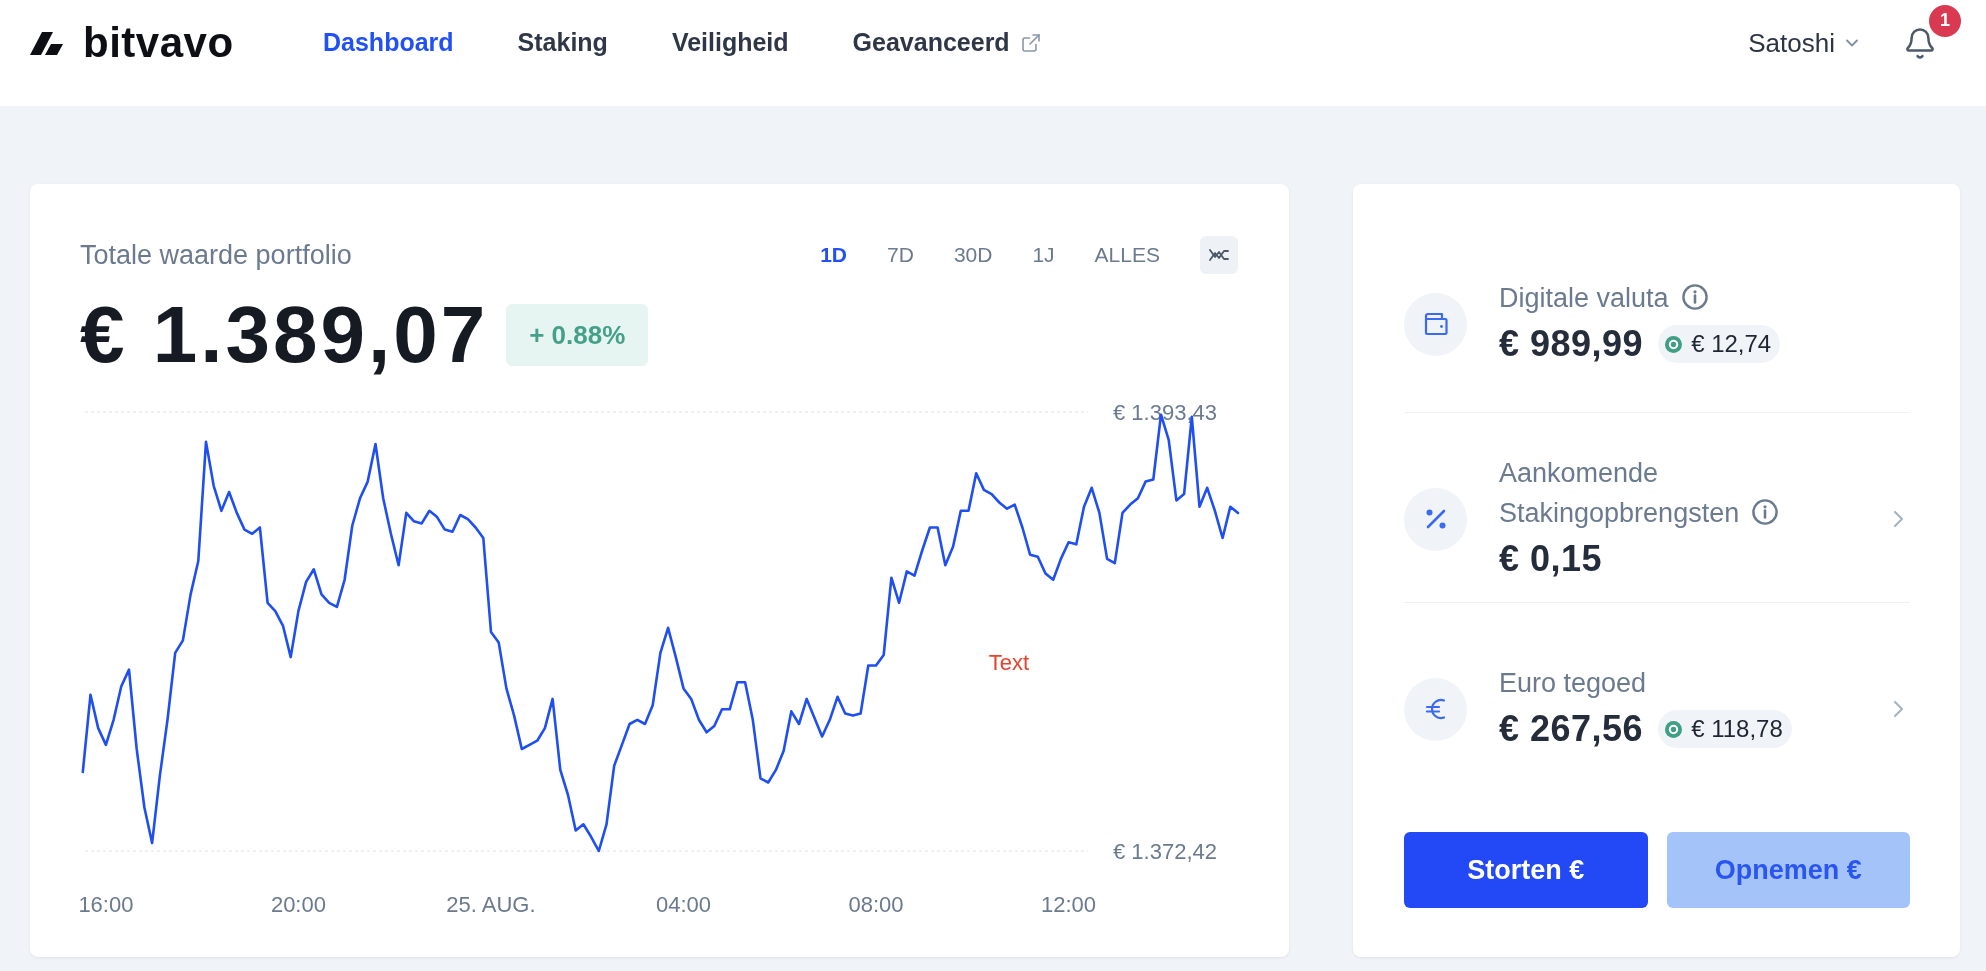 The image size is (1986, 971). I want to click on time-range-tab: 30D, so click(973, 255).